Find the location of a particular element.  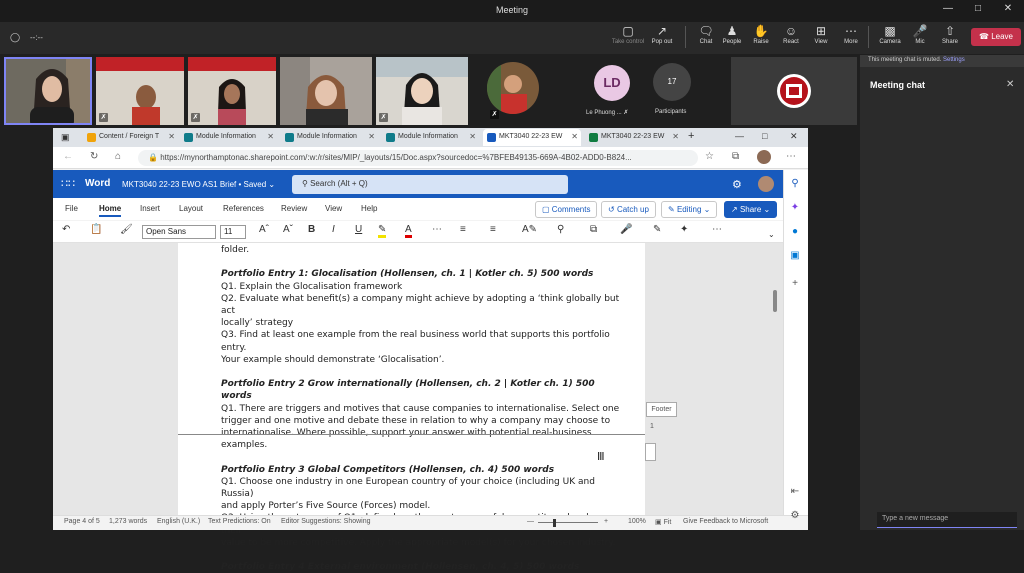

search-icon: ⚲ is located at coordinates (795, 184).